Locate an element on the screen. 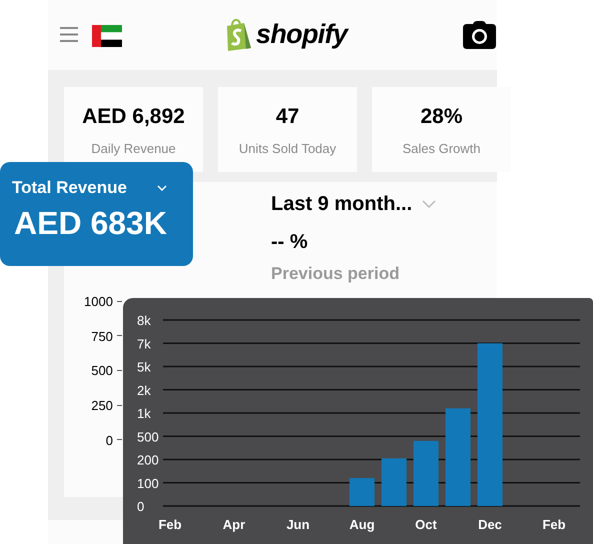 This screenshot has height=544, width=593. logo-text: shopify is located at coordinates (302, 34).